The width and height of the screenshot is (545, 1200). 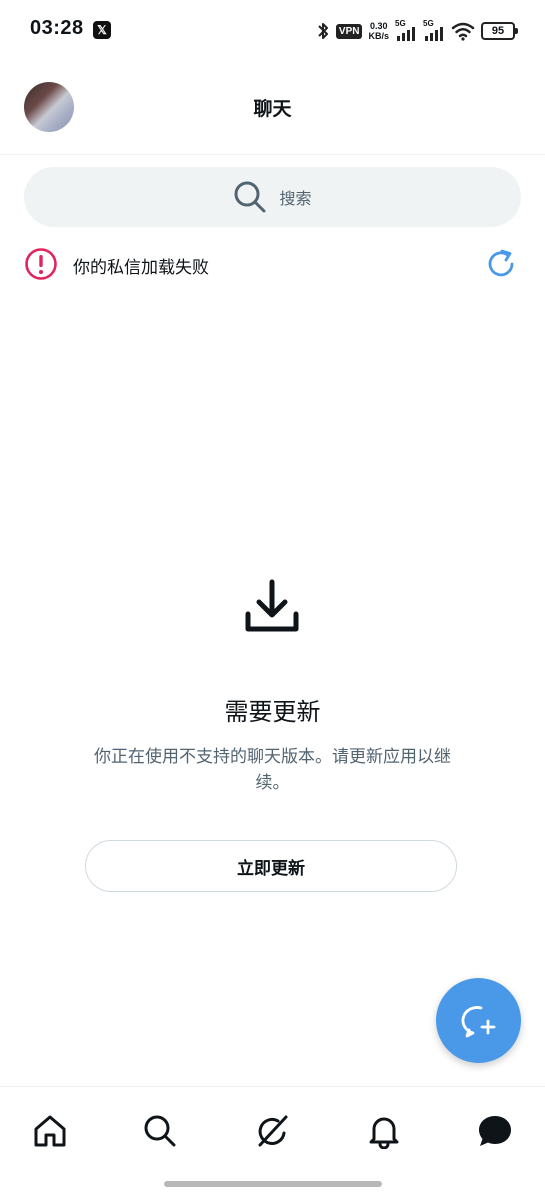 What do you see at coordinates (378, 36) in the screenshot?
I see `network-speed-unit: KB/s` at bounding box center [378, 36].